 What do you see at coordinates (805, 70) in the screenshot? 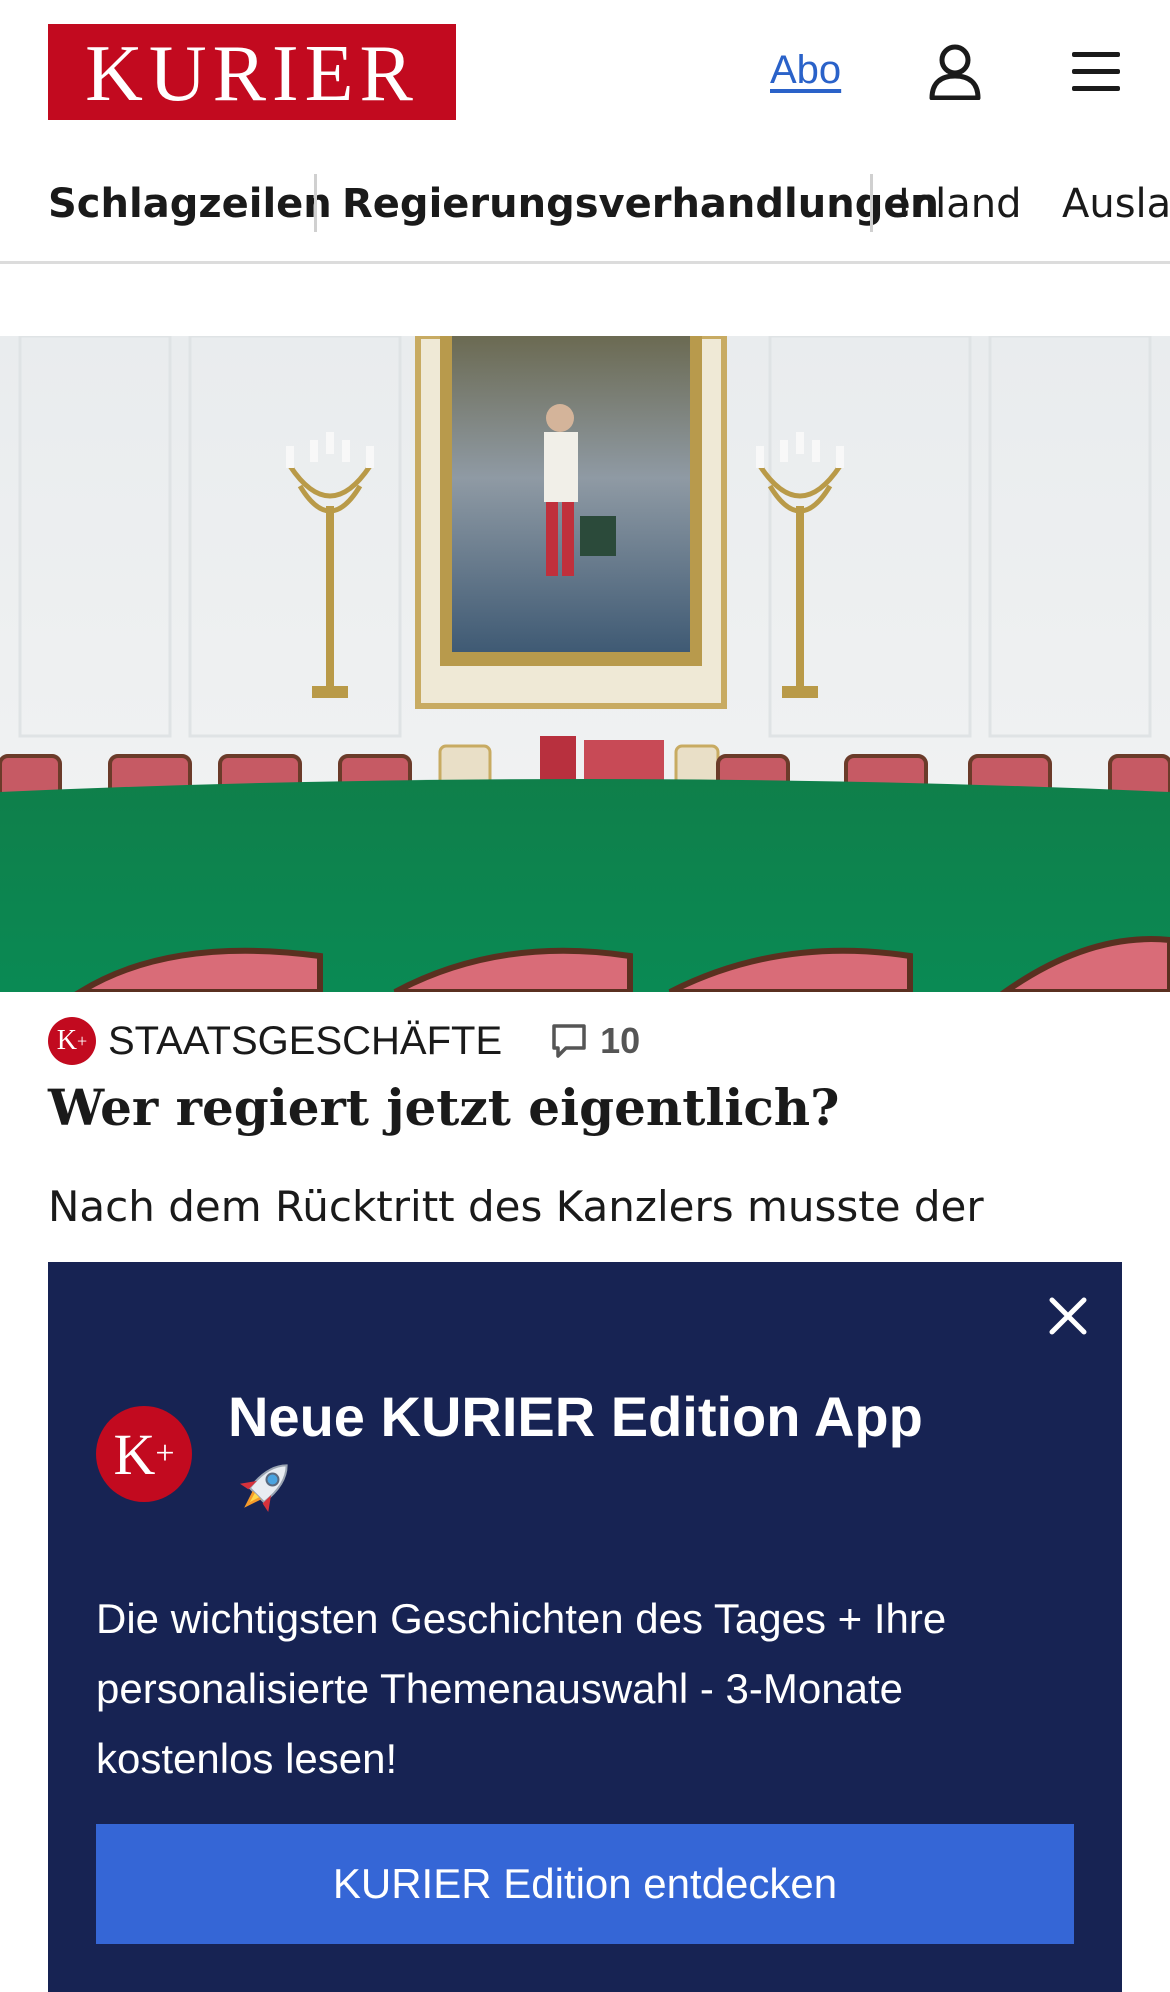
I see `abo-link: Abo` at bounding box center [805, 70].